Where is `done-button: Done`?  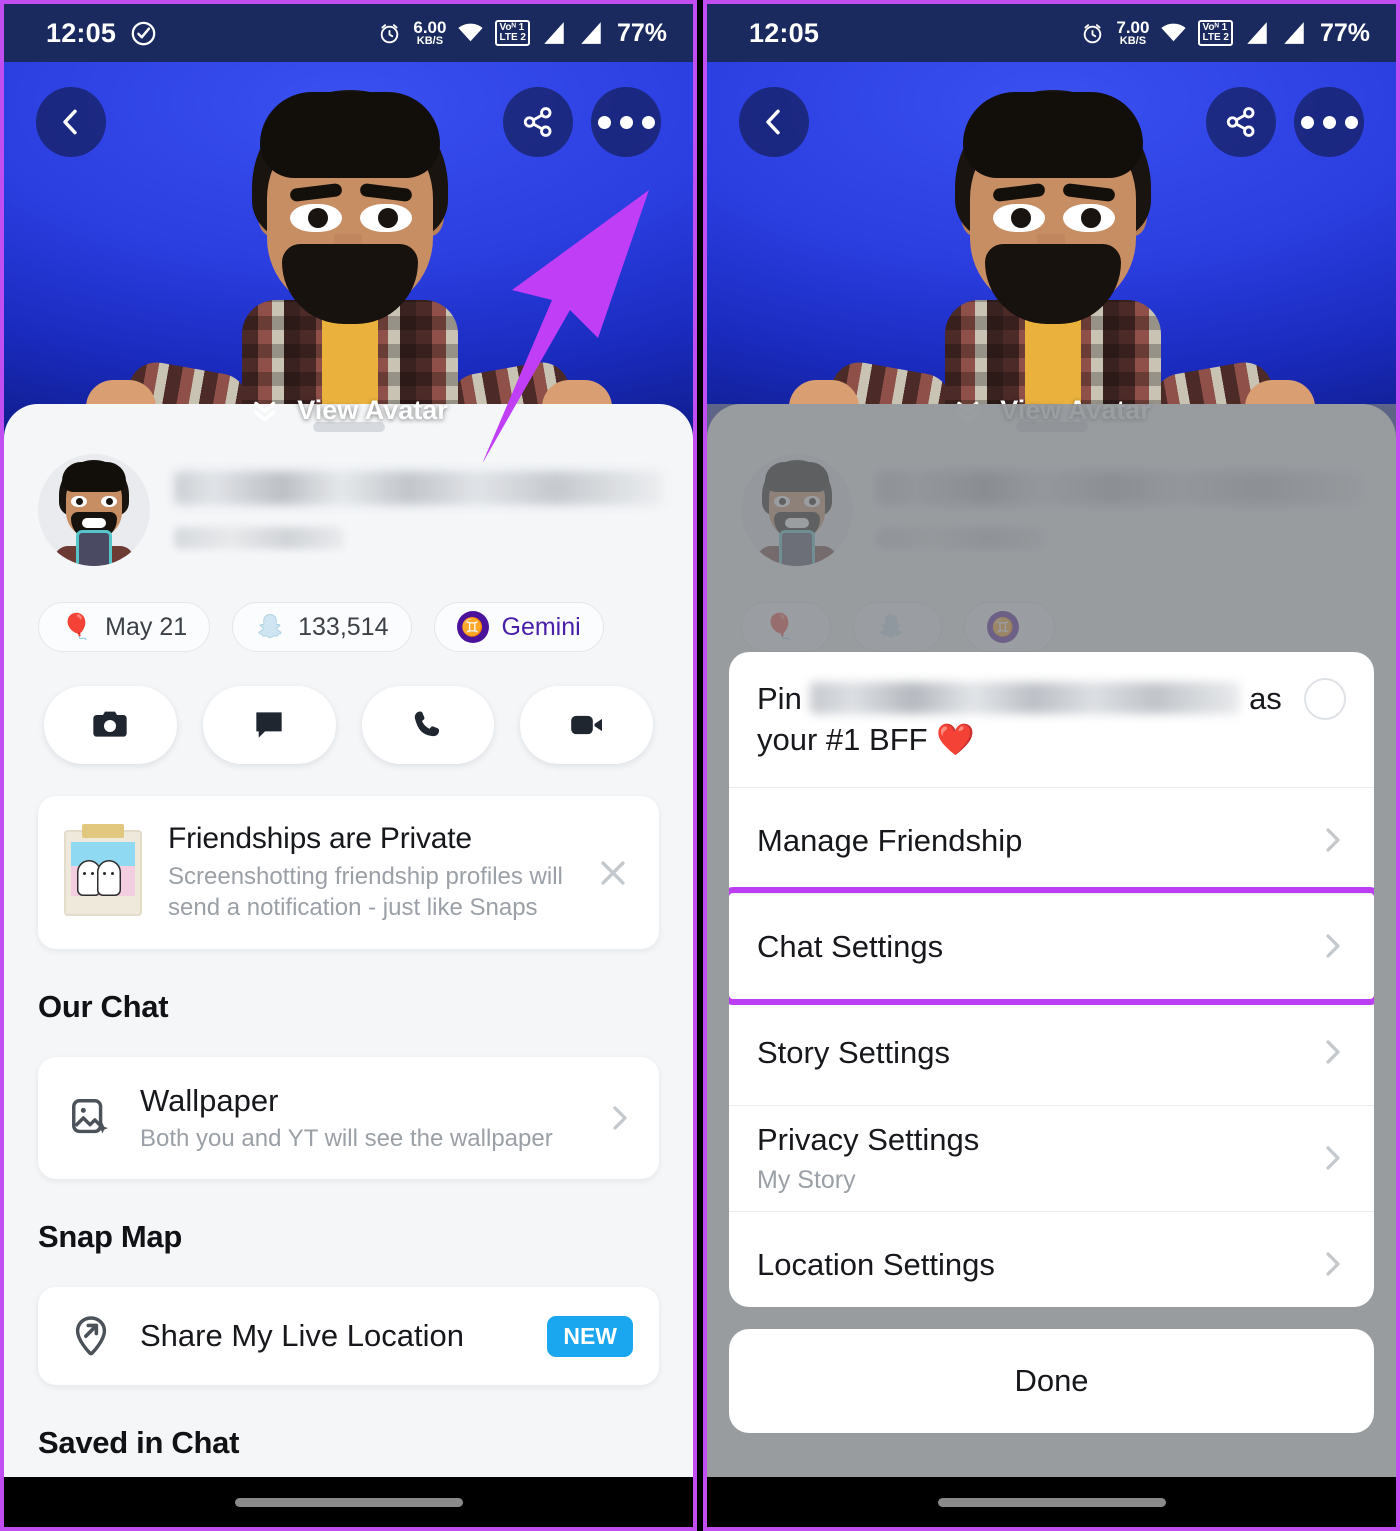
done-button: Done is located at coordinates (1051, 1381).